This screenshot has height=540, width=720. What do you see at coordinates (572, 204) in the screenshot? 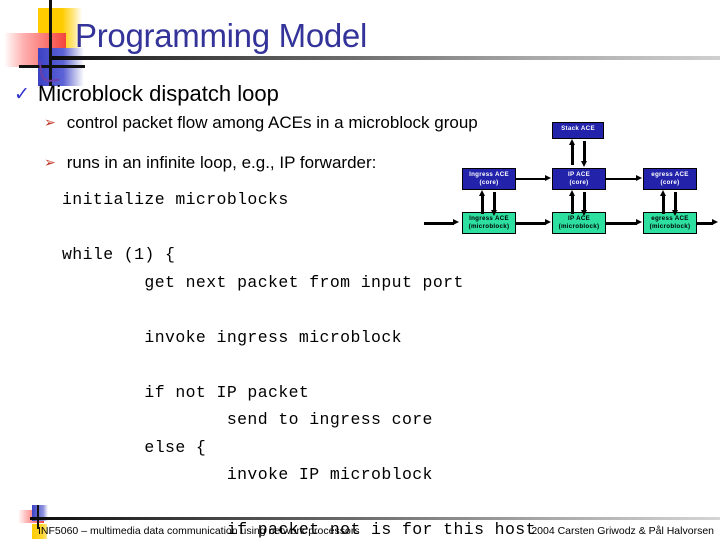
I see `arrow-ipmicro-to-core-up-stem` at bounding box center [572, 204].